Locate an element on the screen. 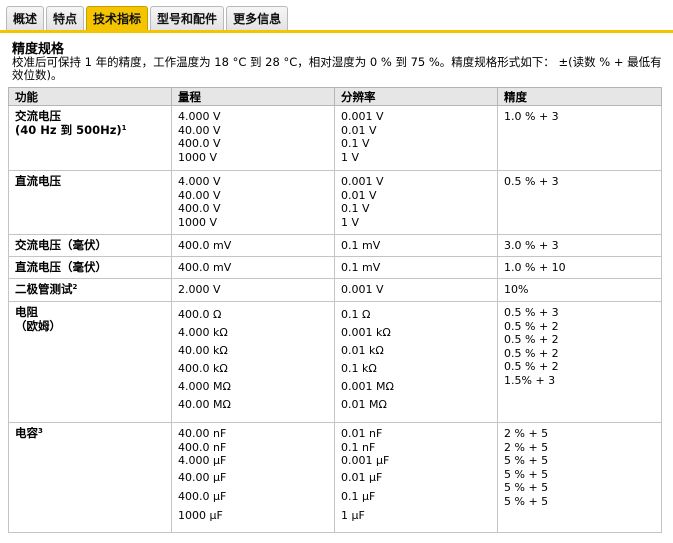  function-cell: 交流电压（毫伏） is located at coordinates (90, 245).